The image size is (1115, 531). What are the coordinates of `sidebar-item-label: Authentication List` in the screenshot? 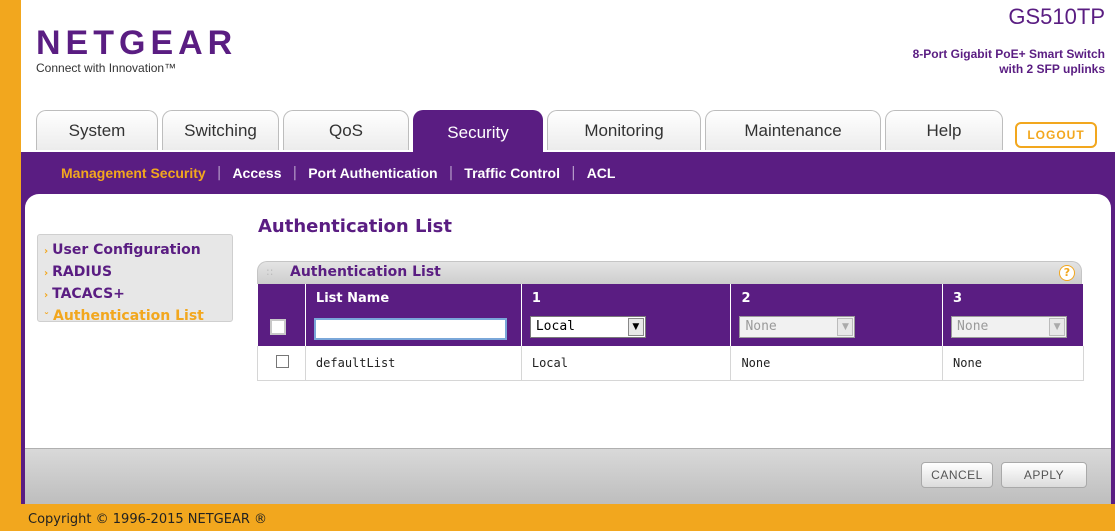 It's located at (128, 316).